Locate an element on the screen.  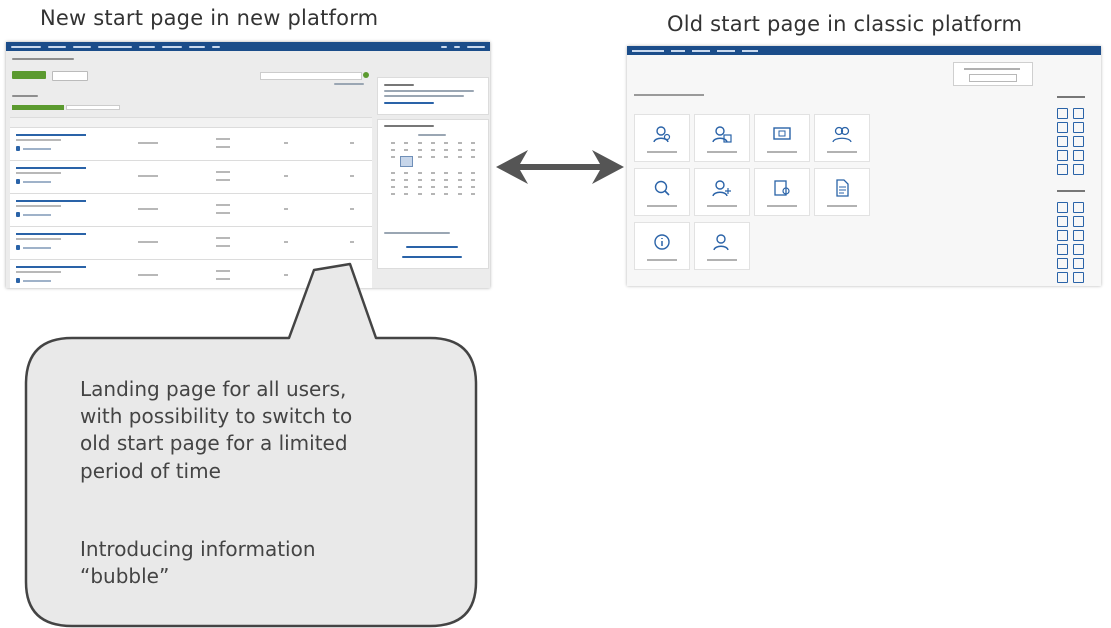
user-add-icon is located at coordinates (721, 188).